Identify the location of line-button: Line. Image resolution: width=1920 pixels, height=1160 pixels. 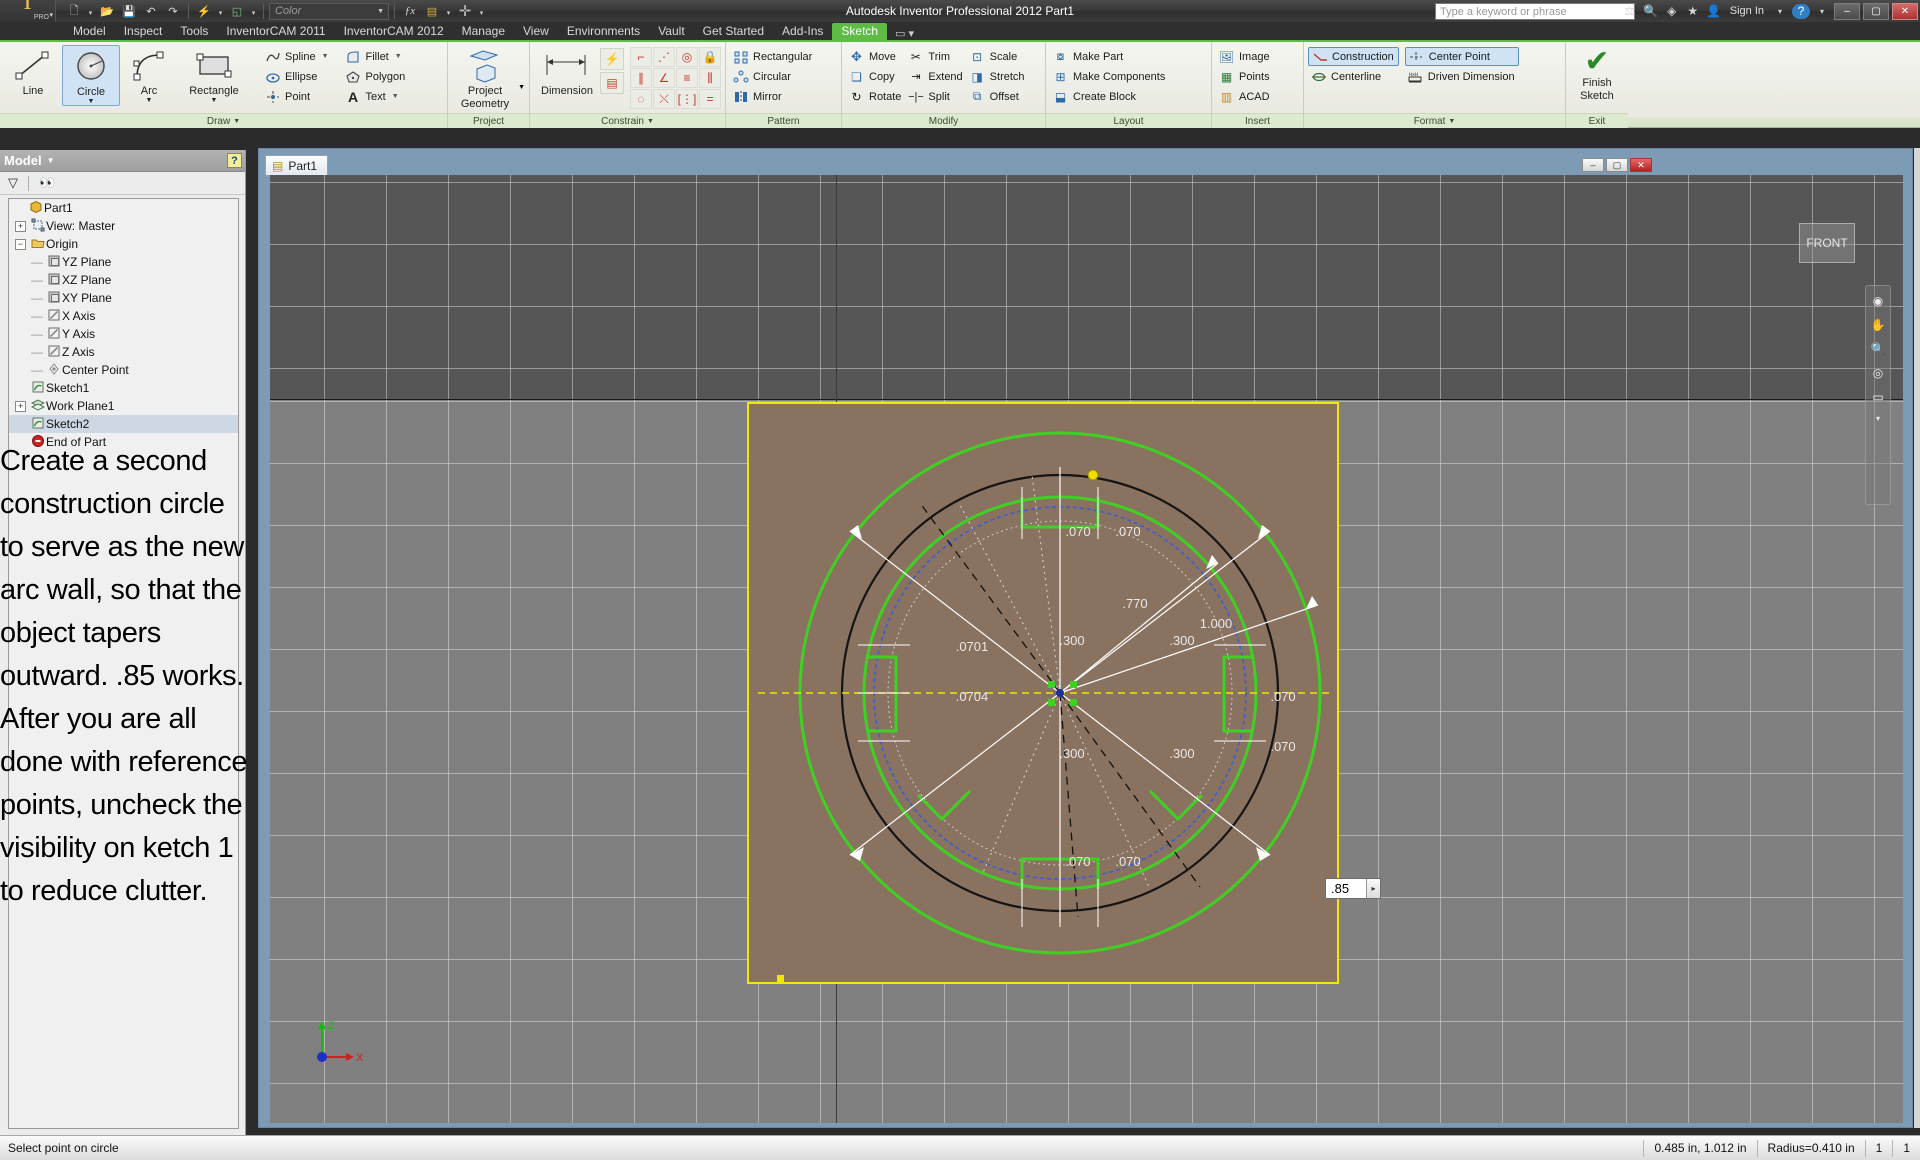
(33, 71).